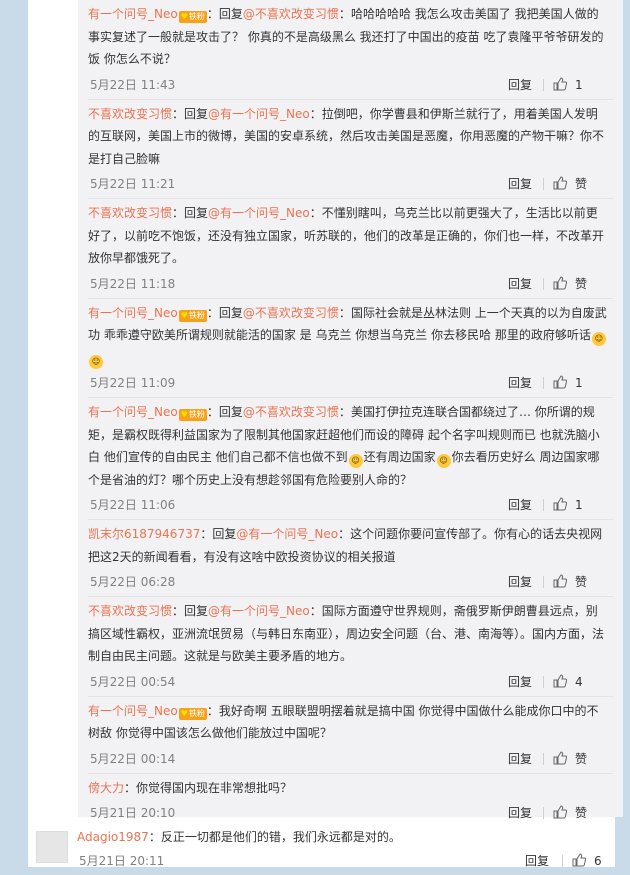  I want to click on like-count: 6, so click(598, 861).